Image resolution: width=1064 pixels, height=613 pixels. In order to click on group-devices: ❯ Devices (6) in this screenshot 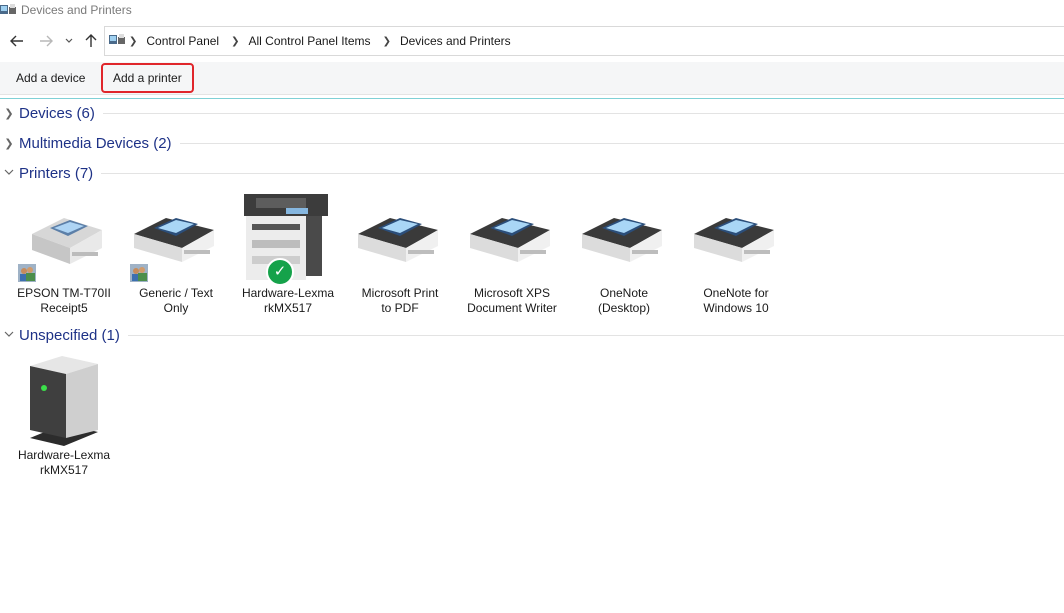, I will do `click(532, 113)`.